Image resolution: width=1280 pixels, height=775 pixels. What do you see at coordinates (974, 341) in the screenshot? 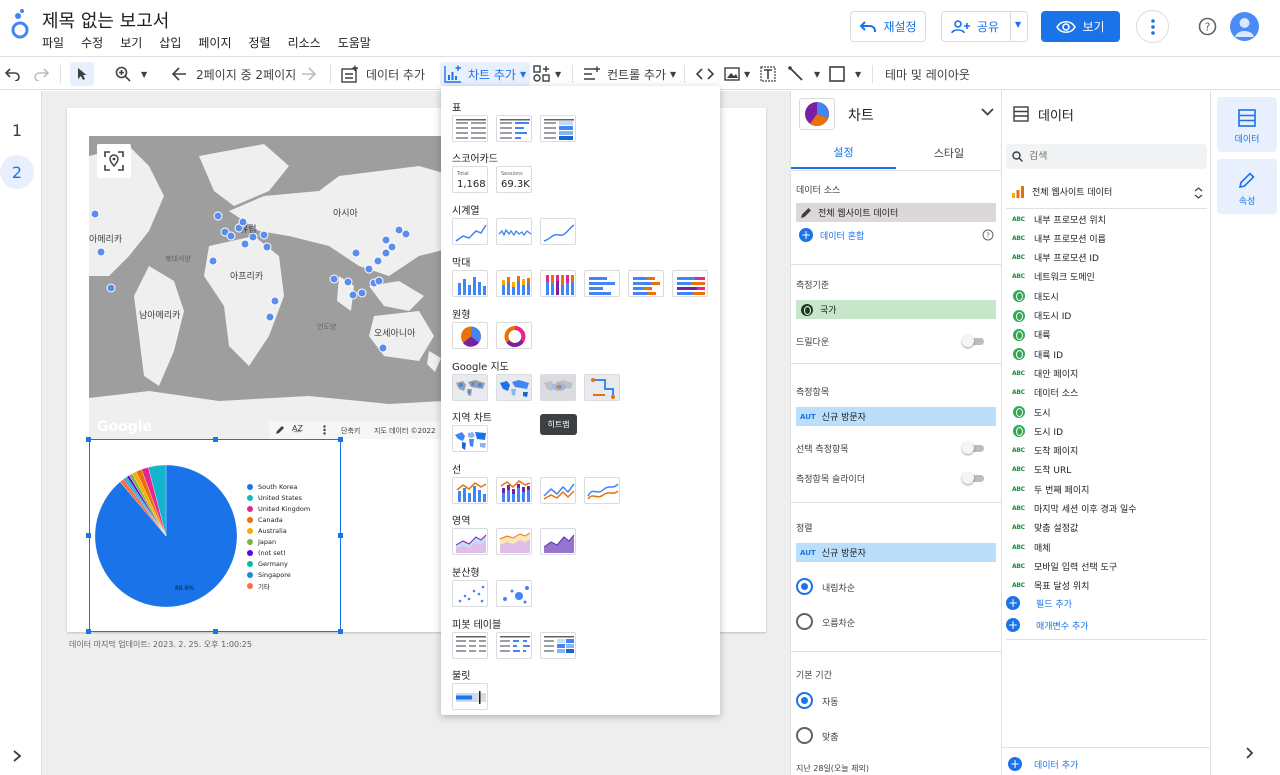
I see `drilldown-toggle` at bounding box center [974, 341].